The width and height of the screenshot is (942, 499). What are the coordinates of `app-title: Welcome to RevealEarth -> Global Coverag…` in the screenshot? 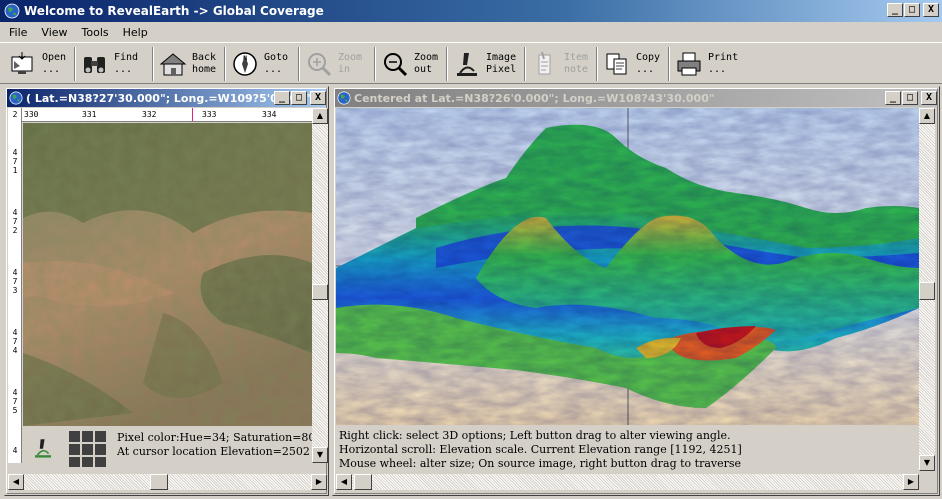 It's located at (174, 11).